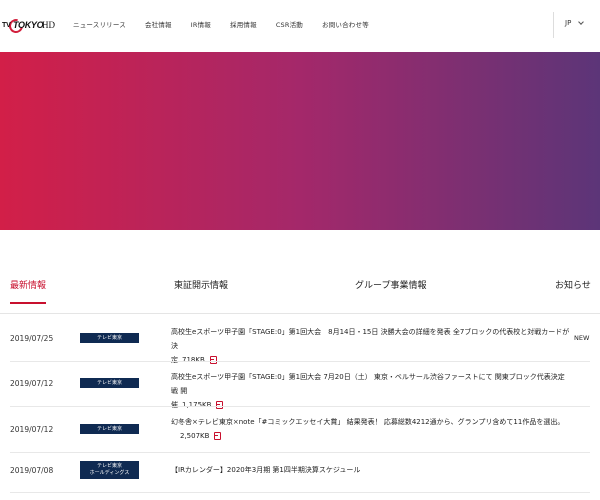 This screenshot has width=600, height=500. Describe the element at coordinates (243, 24) in the screenshot. I see `nav-recruit: 採用情報` at that location.